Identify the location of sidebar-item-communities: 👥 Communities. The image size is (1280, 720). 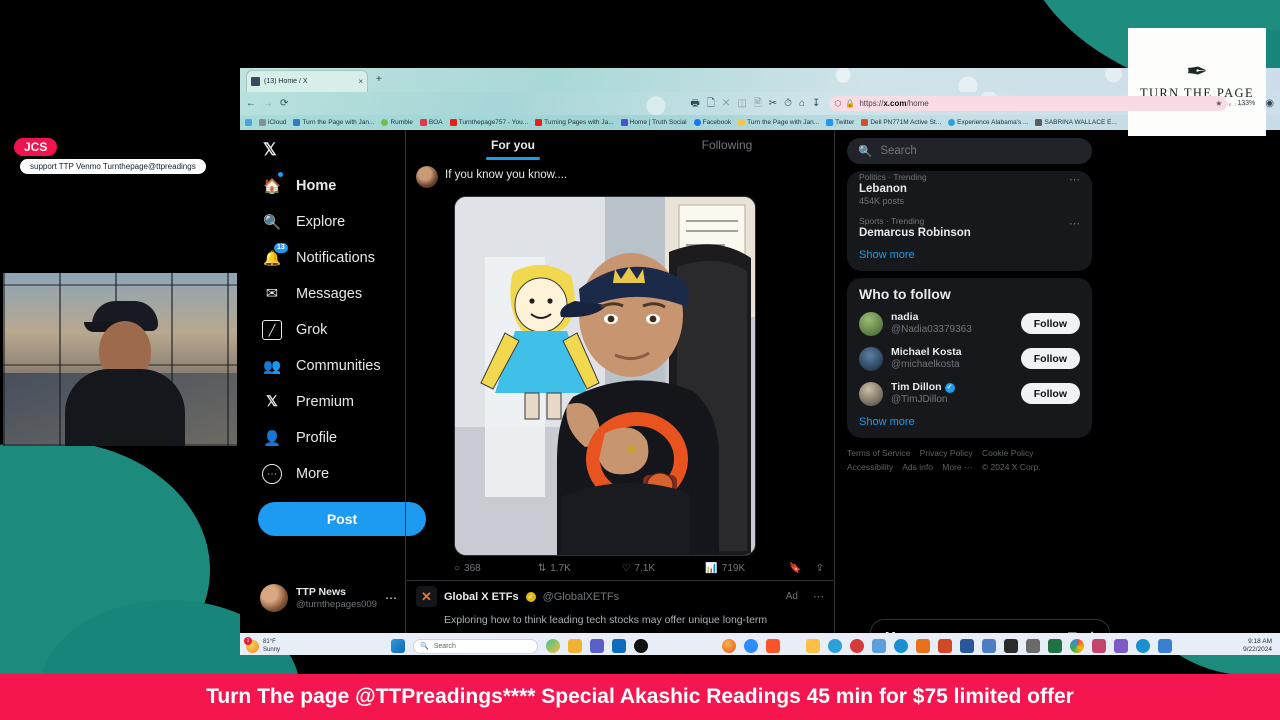
(331, 366).